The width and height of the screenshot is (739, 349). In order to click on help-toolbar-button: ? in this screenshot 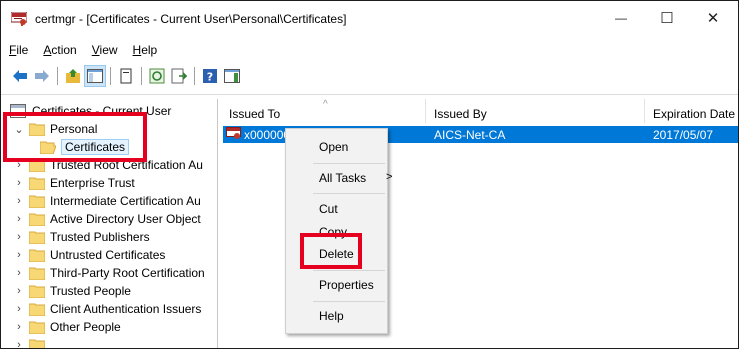, I will do `click(210, 76)`.